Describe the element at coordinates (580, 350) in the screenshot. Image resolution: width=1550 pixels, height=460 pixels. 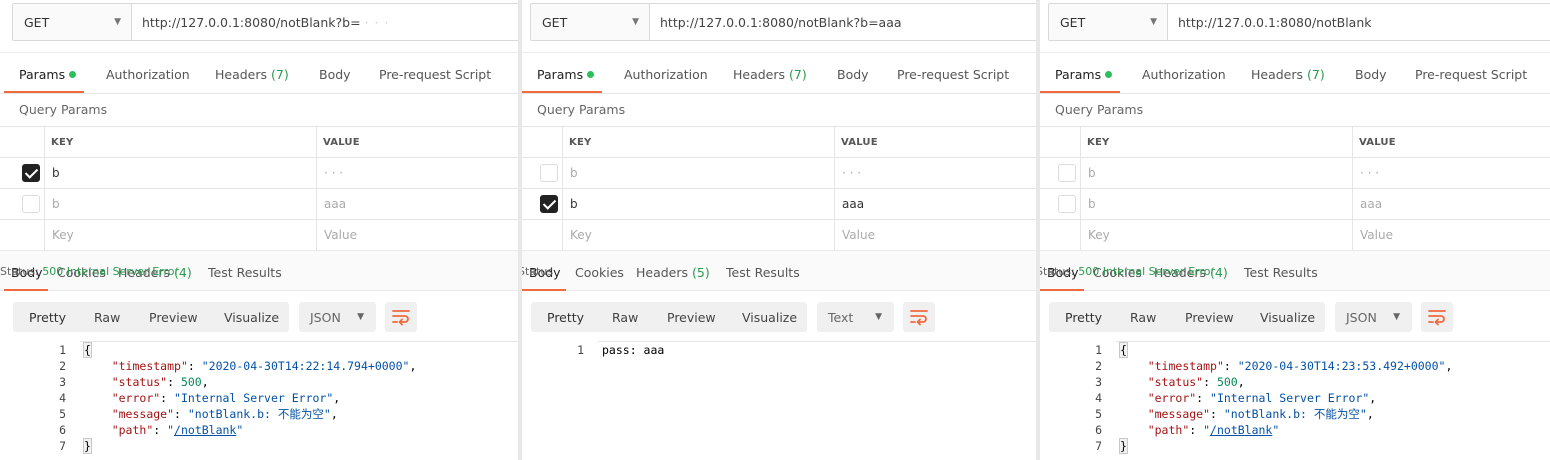
I see `line-number: 1` at that location.